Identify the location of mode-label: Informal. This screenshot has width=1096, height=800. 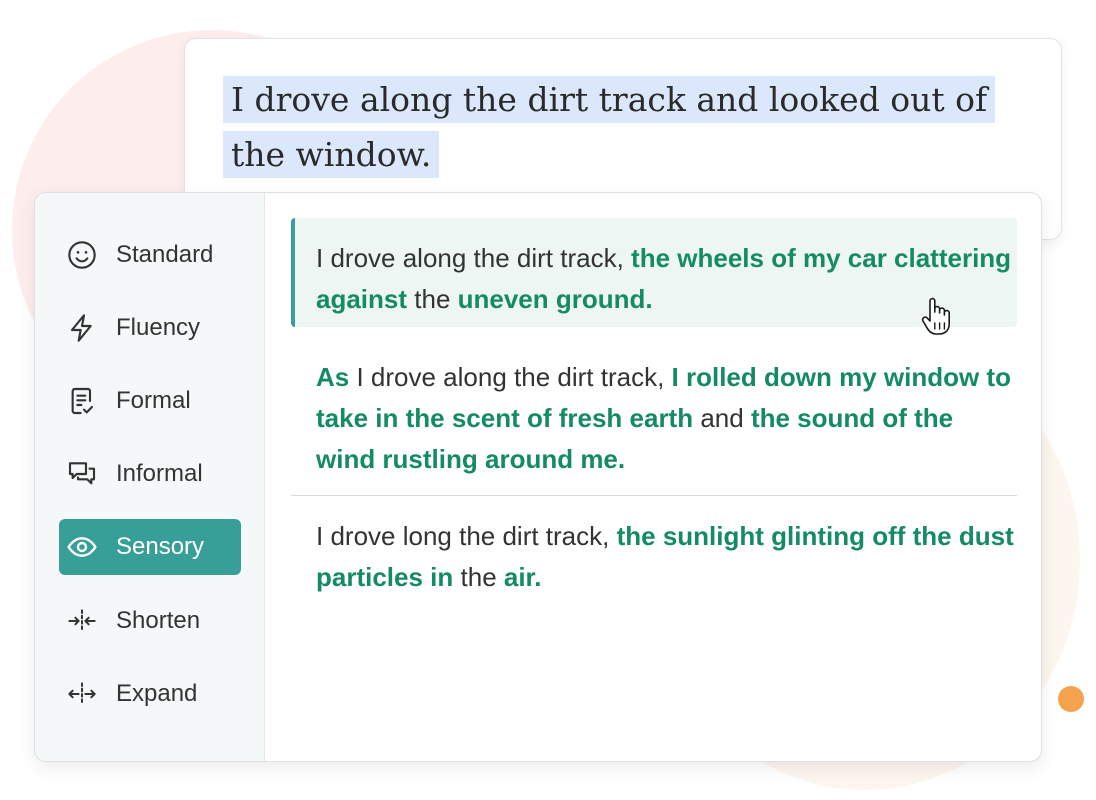
(159, 473).